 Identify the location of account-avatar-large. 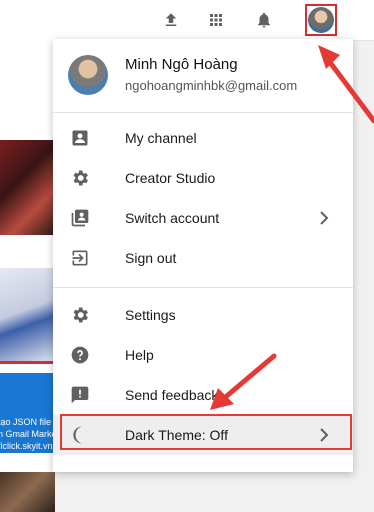
(88, 75).